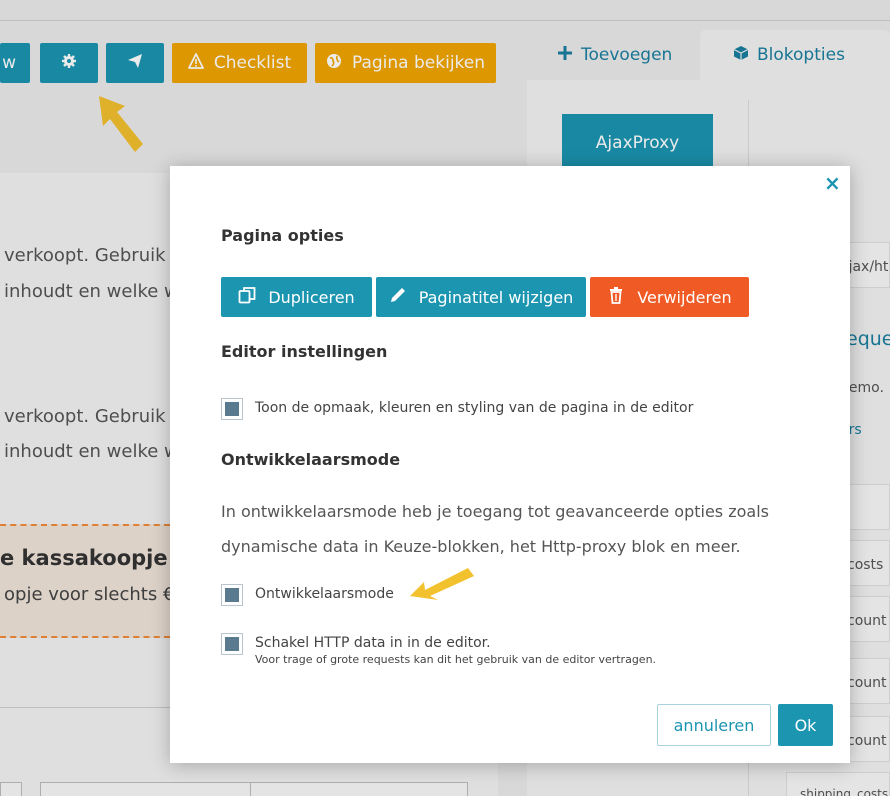 This screenshot has width=890, height=796. I want to click on duplicate-button: Dupliceren, so click(296, 297).